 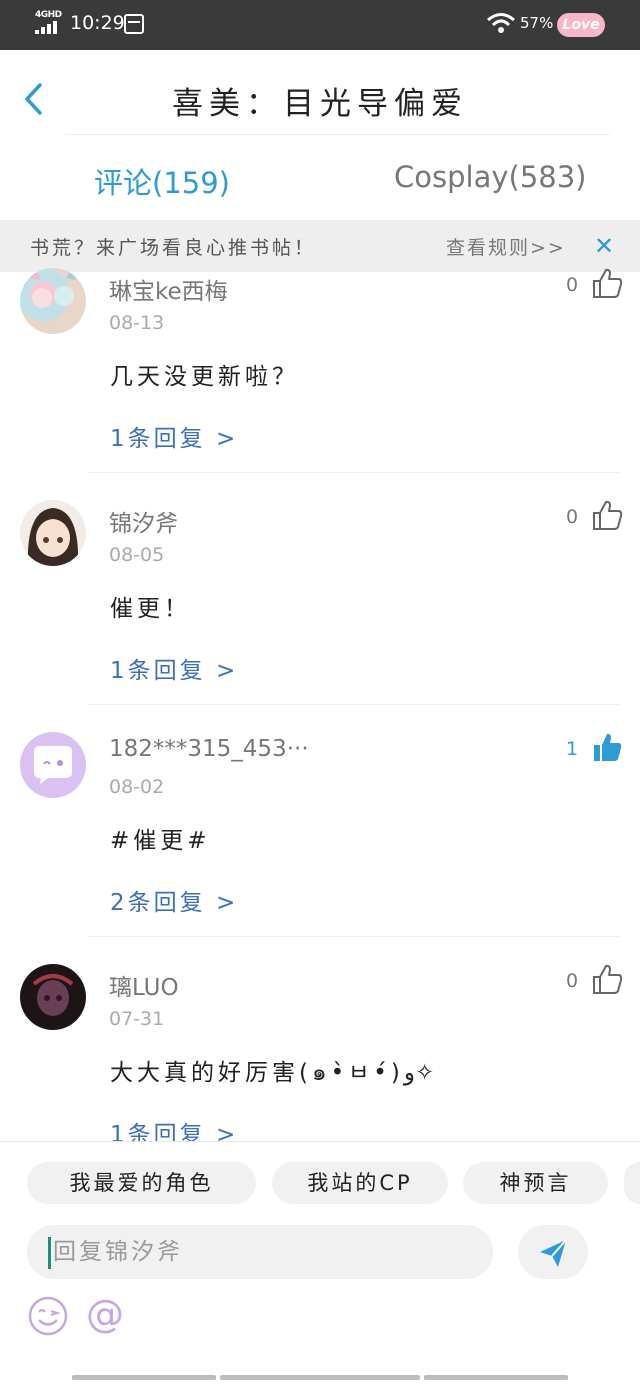 What do you see at coordinates (137, 1019) in the screenshot?
I see `comment-date: 07-31` at bounding box center [137, 1019].